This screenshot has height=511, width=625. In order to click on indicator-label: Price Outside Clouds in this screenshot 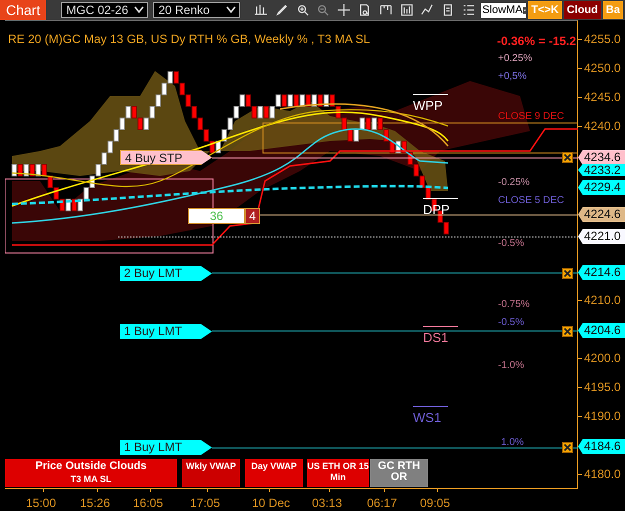, I will do `click(91, 466)`.